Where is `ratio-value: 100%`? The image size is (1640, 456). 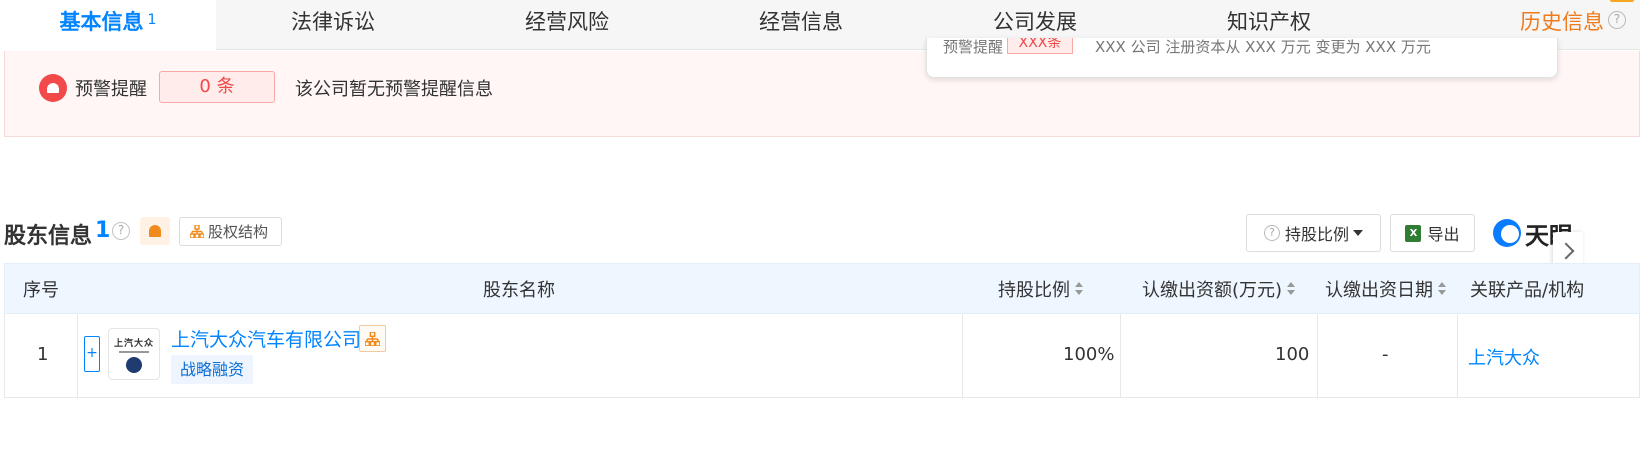
ratio-value: 100% is located at coordinates (1089, 354).